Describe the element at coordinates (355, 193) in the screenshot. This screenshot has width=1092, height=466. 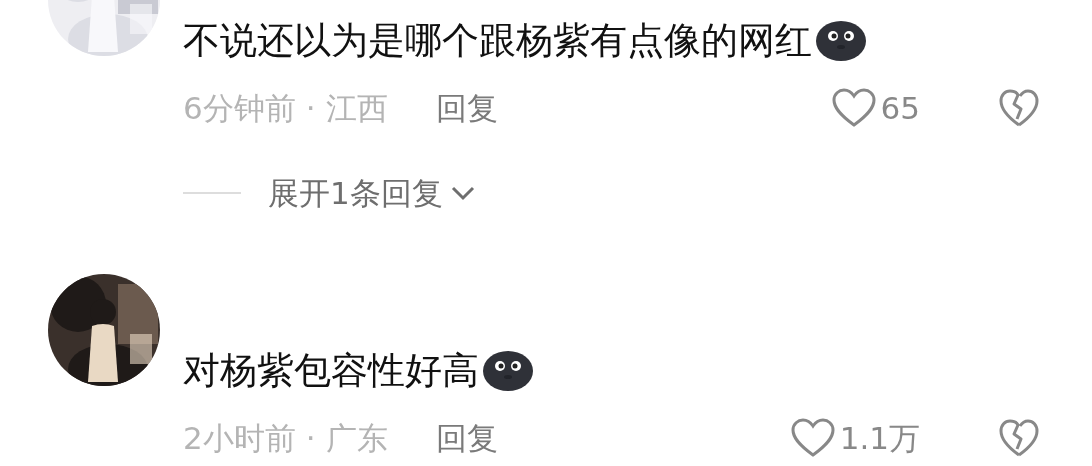
I see `expand-replies-link: 展开1条回复` at that location.